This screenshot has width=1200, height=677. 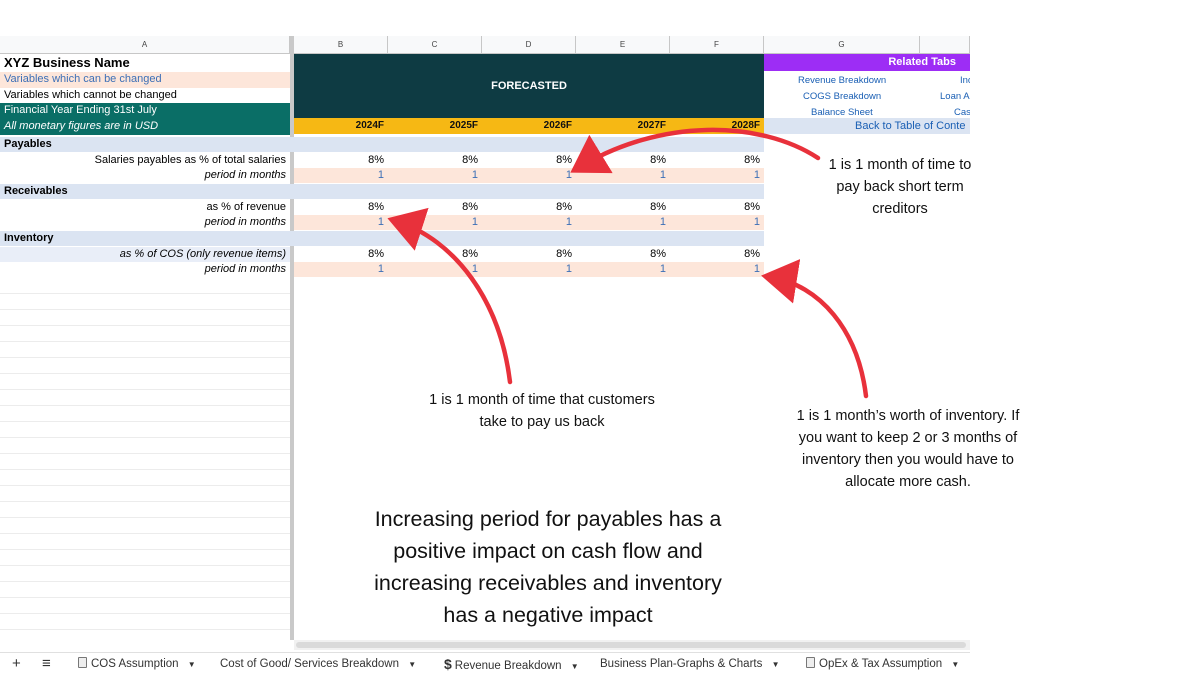 I want to click on tab-opex-tax: OpEx & Tax Assumption ▼, so click(x=882, y=664).